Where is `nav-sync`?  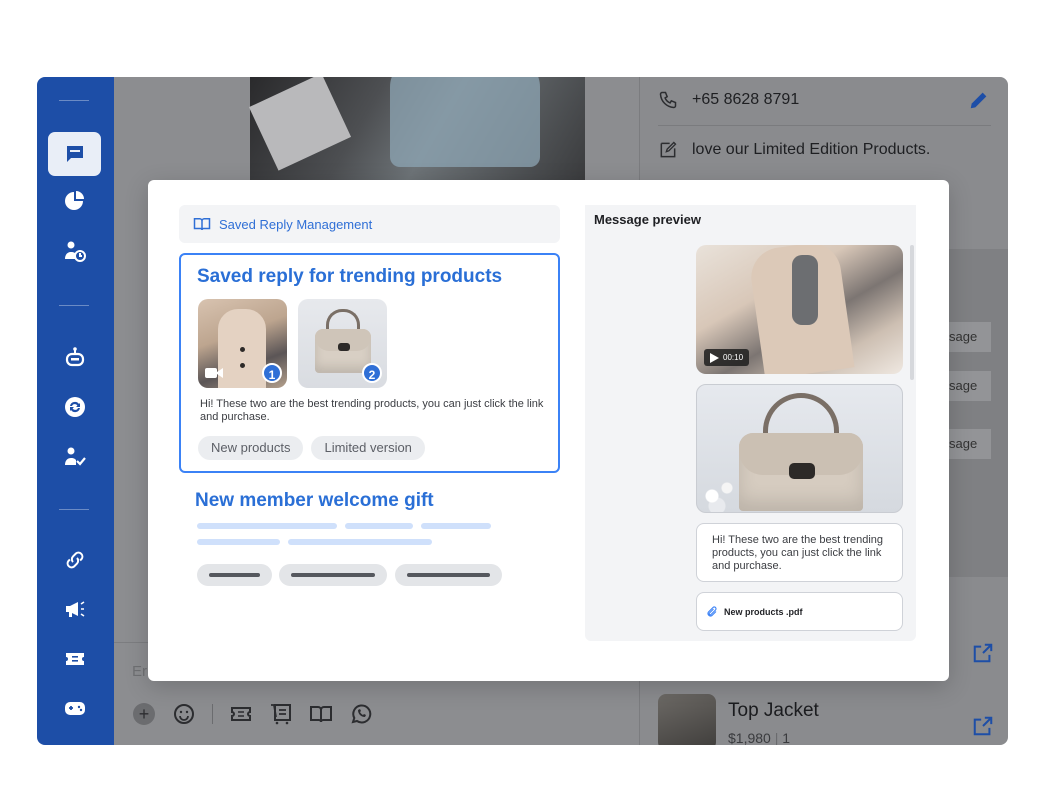
nav-sync is located at coordinates (74, 407).